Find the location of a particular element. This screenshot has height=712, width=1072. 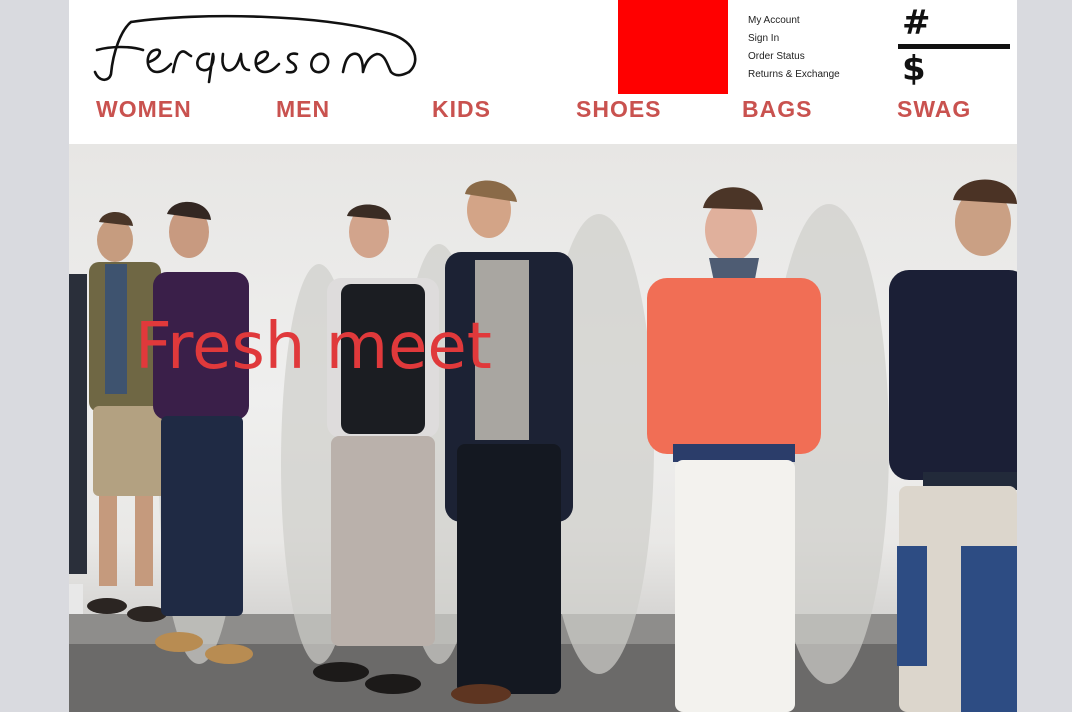

order-status-link: Order Status is located at coordinates (794, 57).